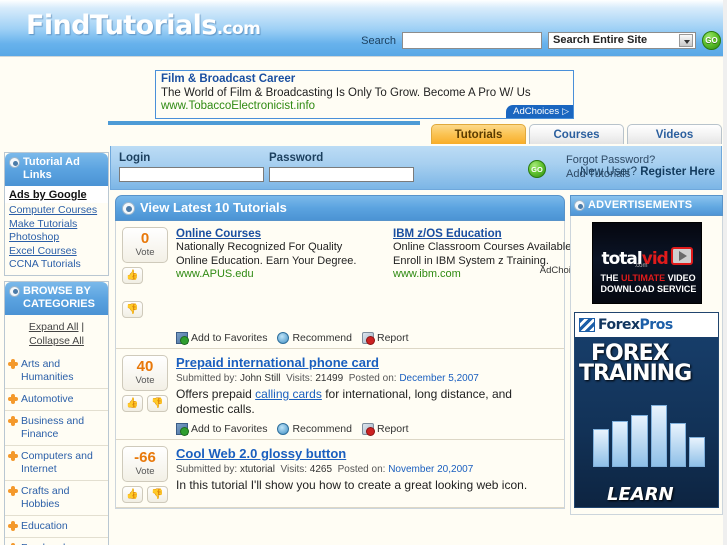  I want to click on add-to-favorites-label: Add to Favorites, so click(229, 338).